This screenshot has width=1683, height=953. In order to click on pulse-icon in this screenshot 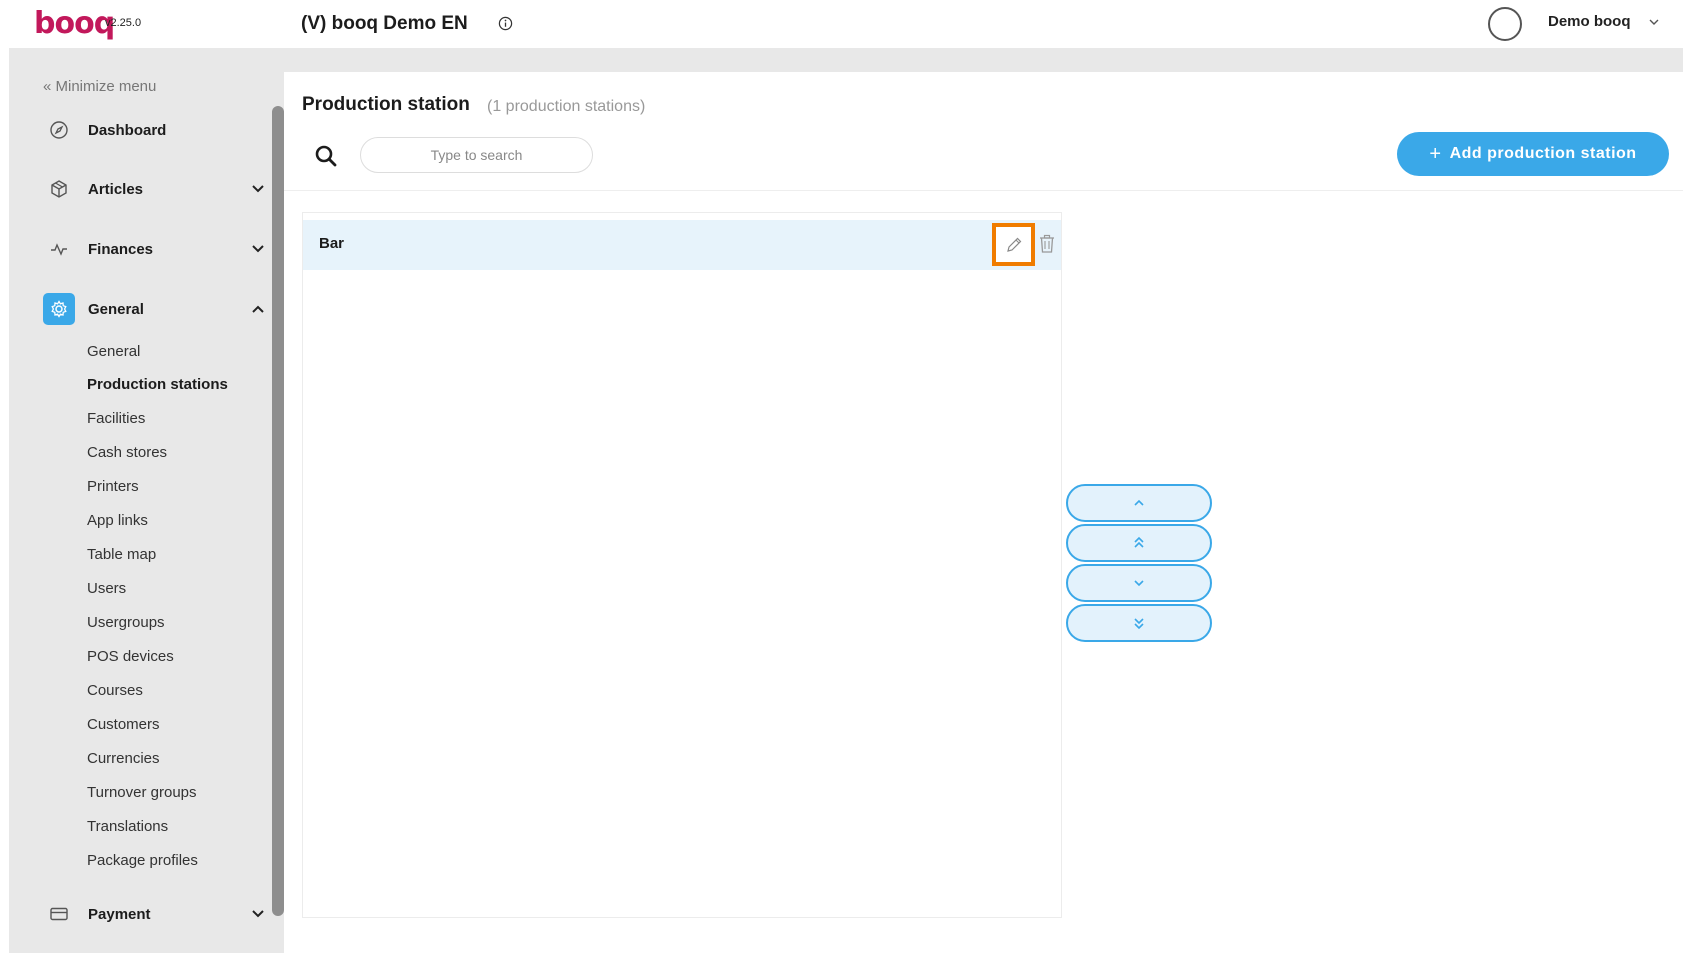, I will do `click(59, 249)`.